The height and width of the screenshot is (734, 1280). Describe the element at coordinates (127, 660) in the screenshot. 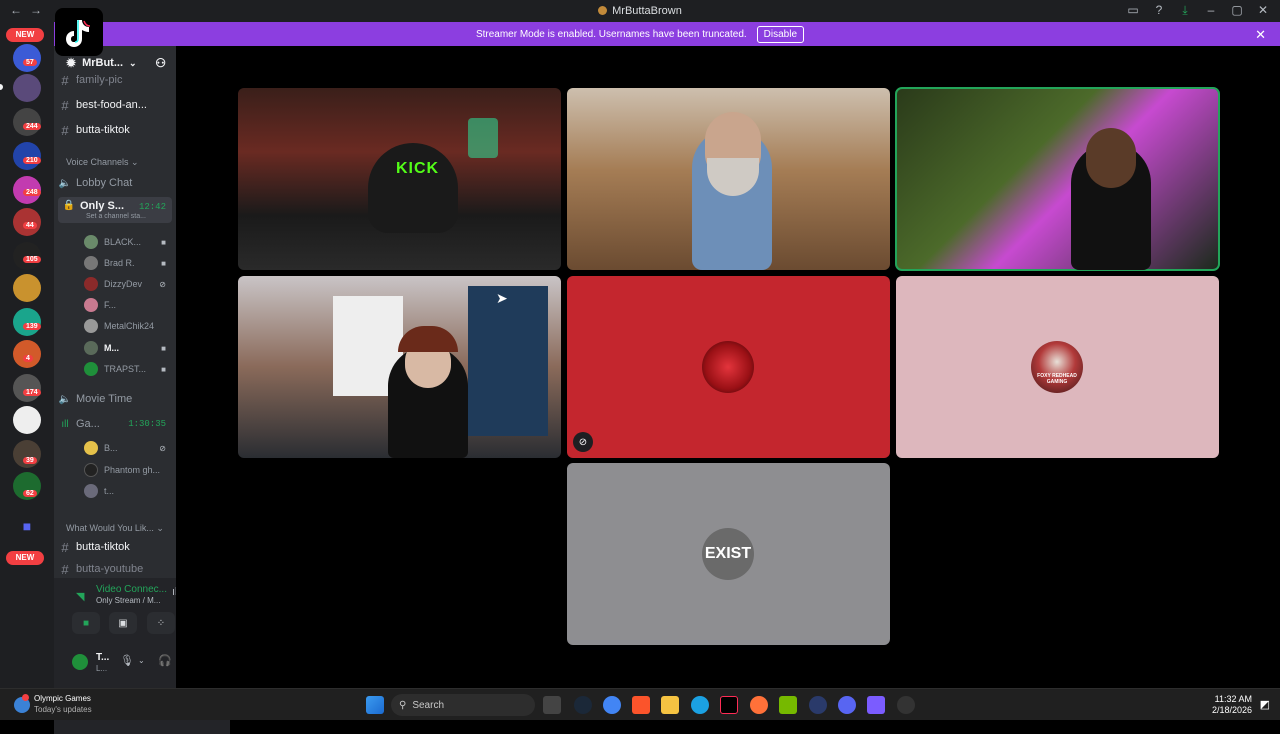

I see `microphone-icon: 🎙` at that location.